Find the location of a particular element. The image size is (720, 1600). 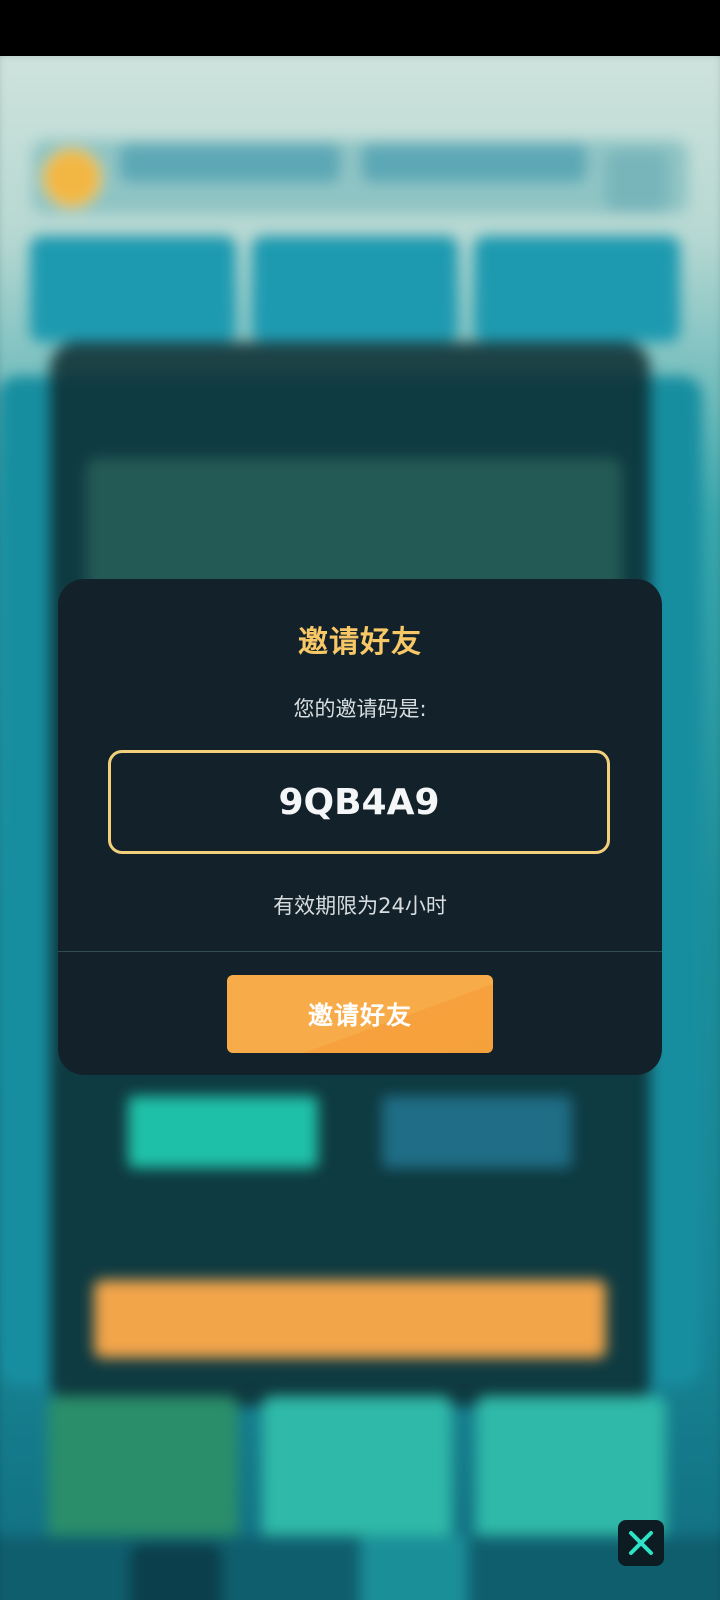

bg-orange-button is located at coordinates (350, 1319).